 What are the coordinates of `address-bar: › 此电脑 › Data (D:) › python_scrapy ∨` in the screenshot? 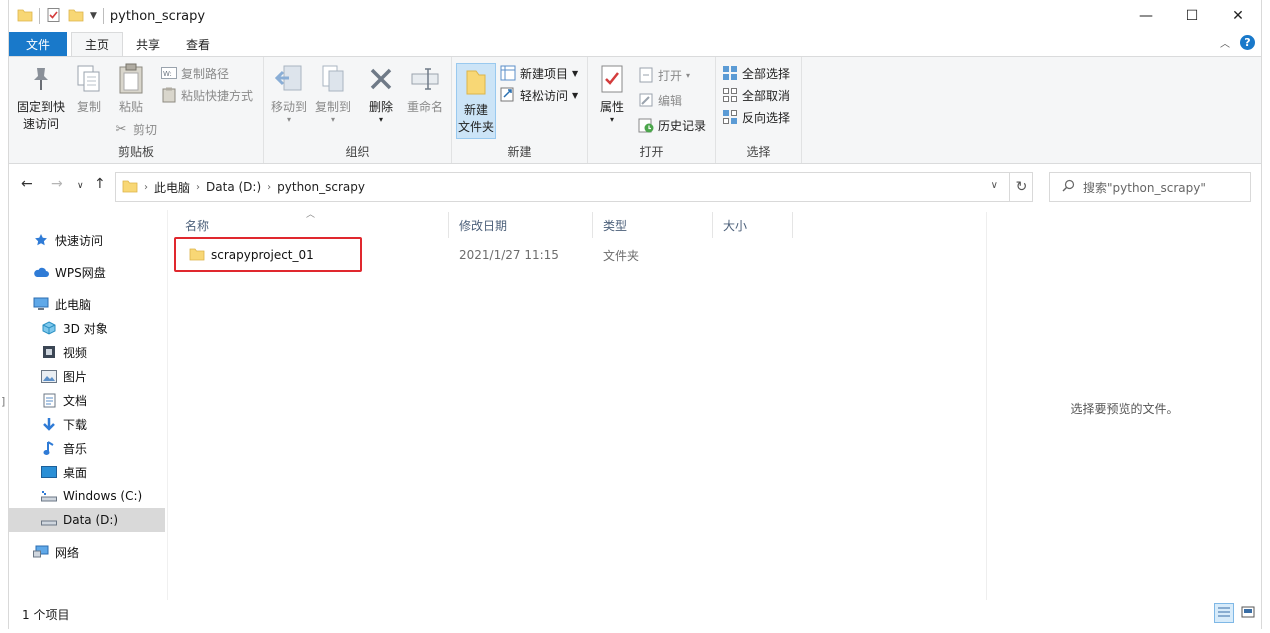 It's located at (574, 187).